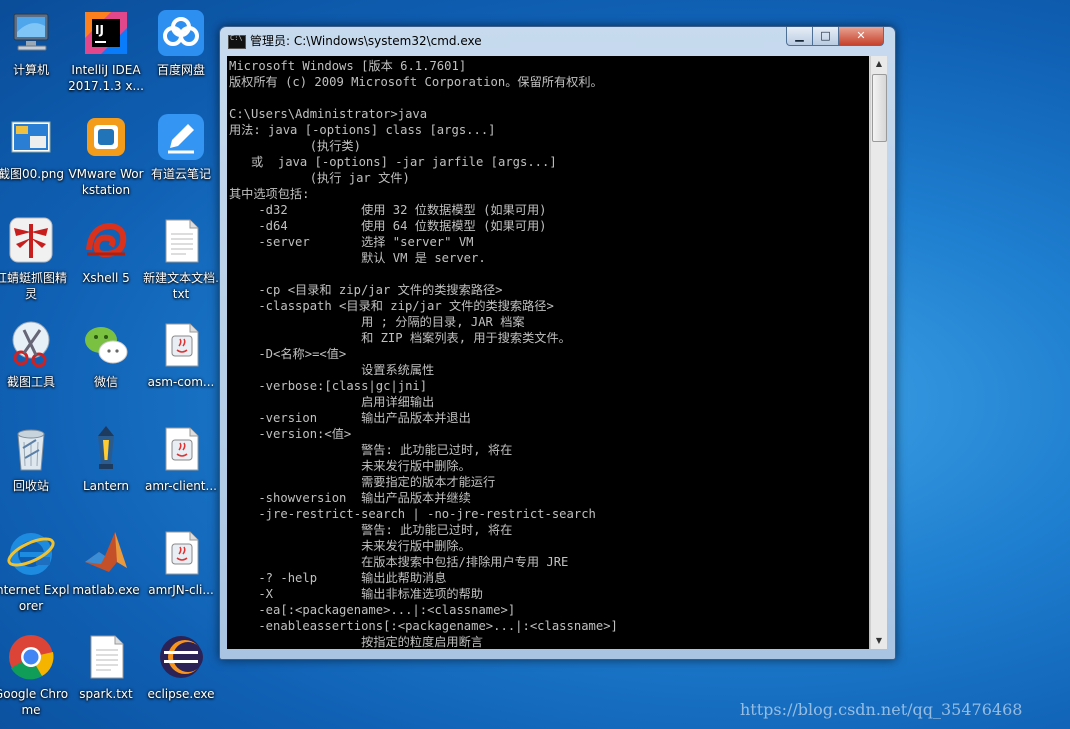  What do you see at coordinates (404, 162) in the screenshot?
I see `console-line: 或 java [-options] -jar jarfile [args...]` at bounding box center [404, 162].